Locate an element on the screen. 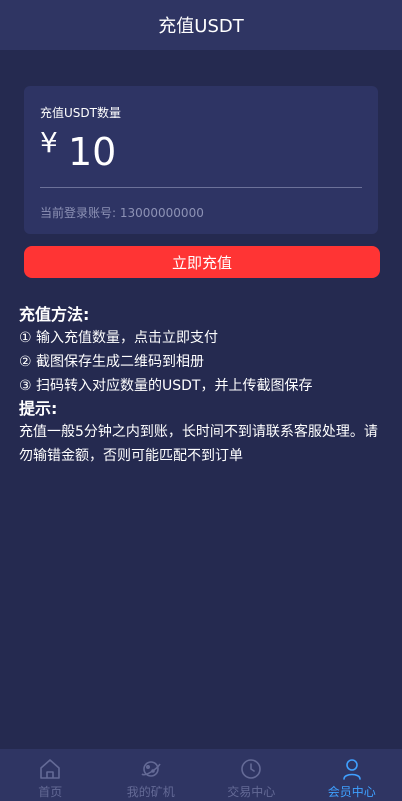  user-icon is located at coordinates (351, 769).